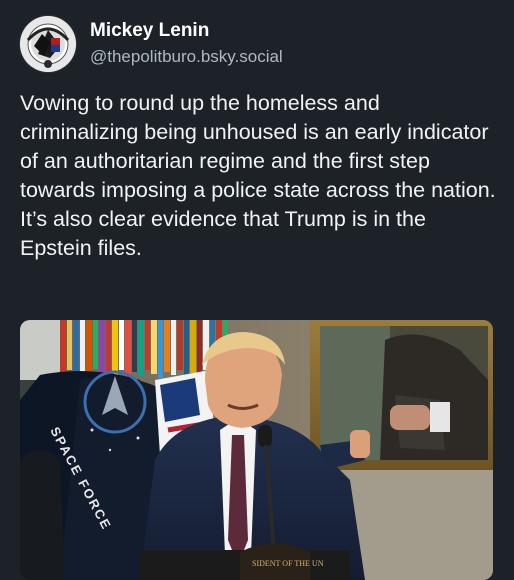 The image size is (514, 580). I want to click on avatar-image, so click(48, 44).